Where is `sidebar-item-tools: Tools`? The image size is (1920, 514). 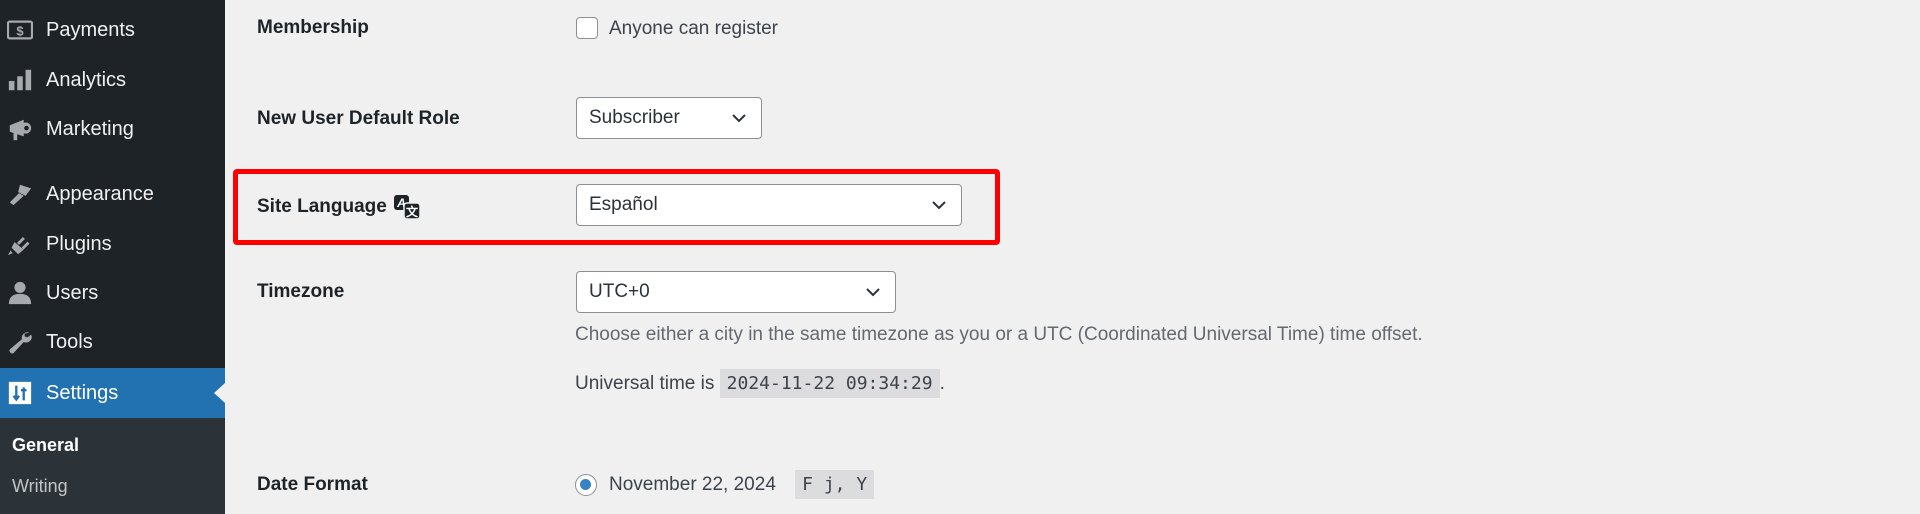 sidebar-item-tools: Tools is located at coordinates (112, 342).